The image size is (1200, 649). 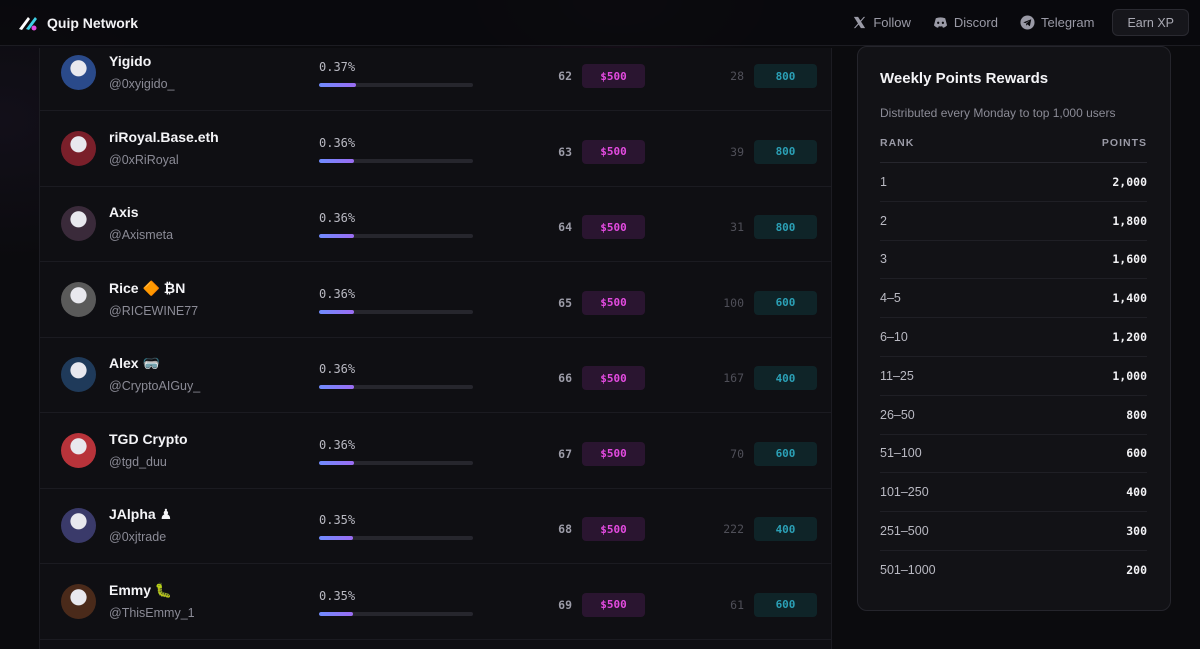 I want to click on nav-link-telegram: Telegram, so click(x=1057, y=22).